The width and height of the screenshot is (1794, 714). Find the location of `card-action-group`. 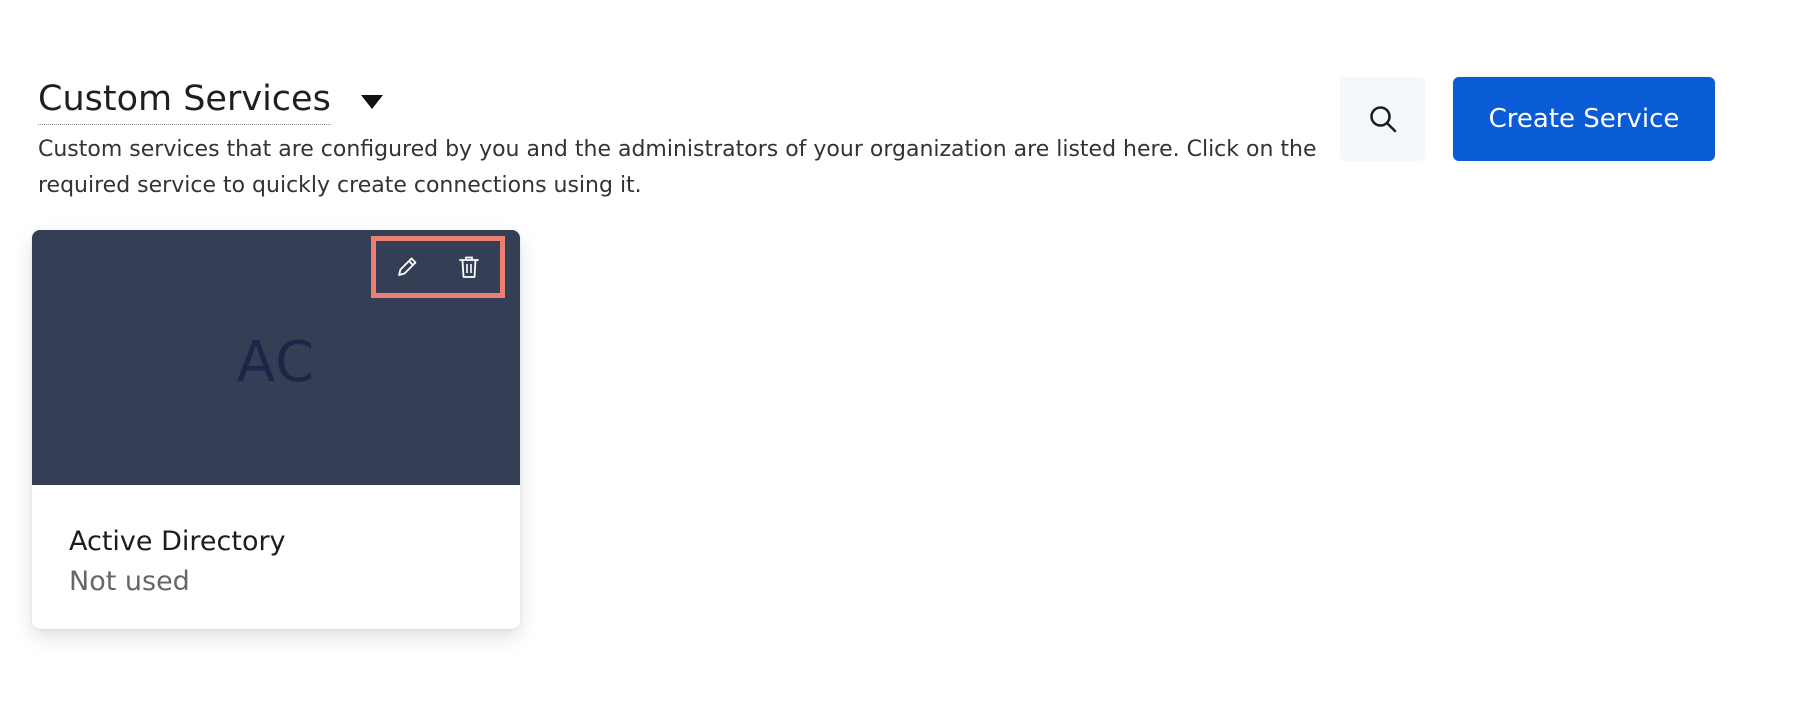

card-action-group is located at coordinates (438, 267).